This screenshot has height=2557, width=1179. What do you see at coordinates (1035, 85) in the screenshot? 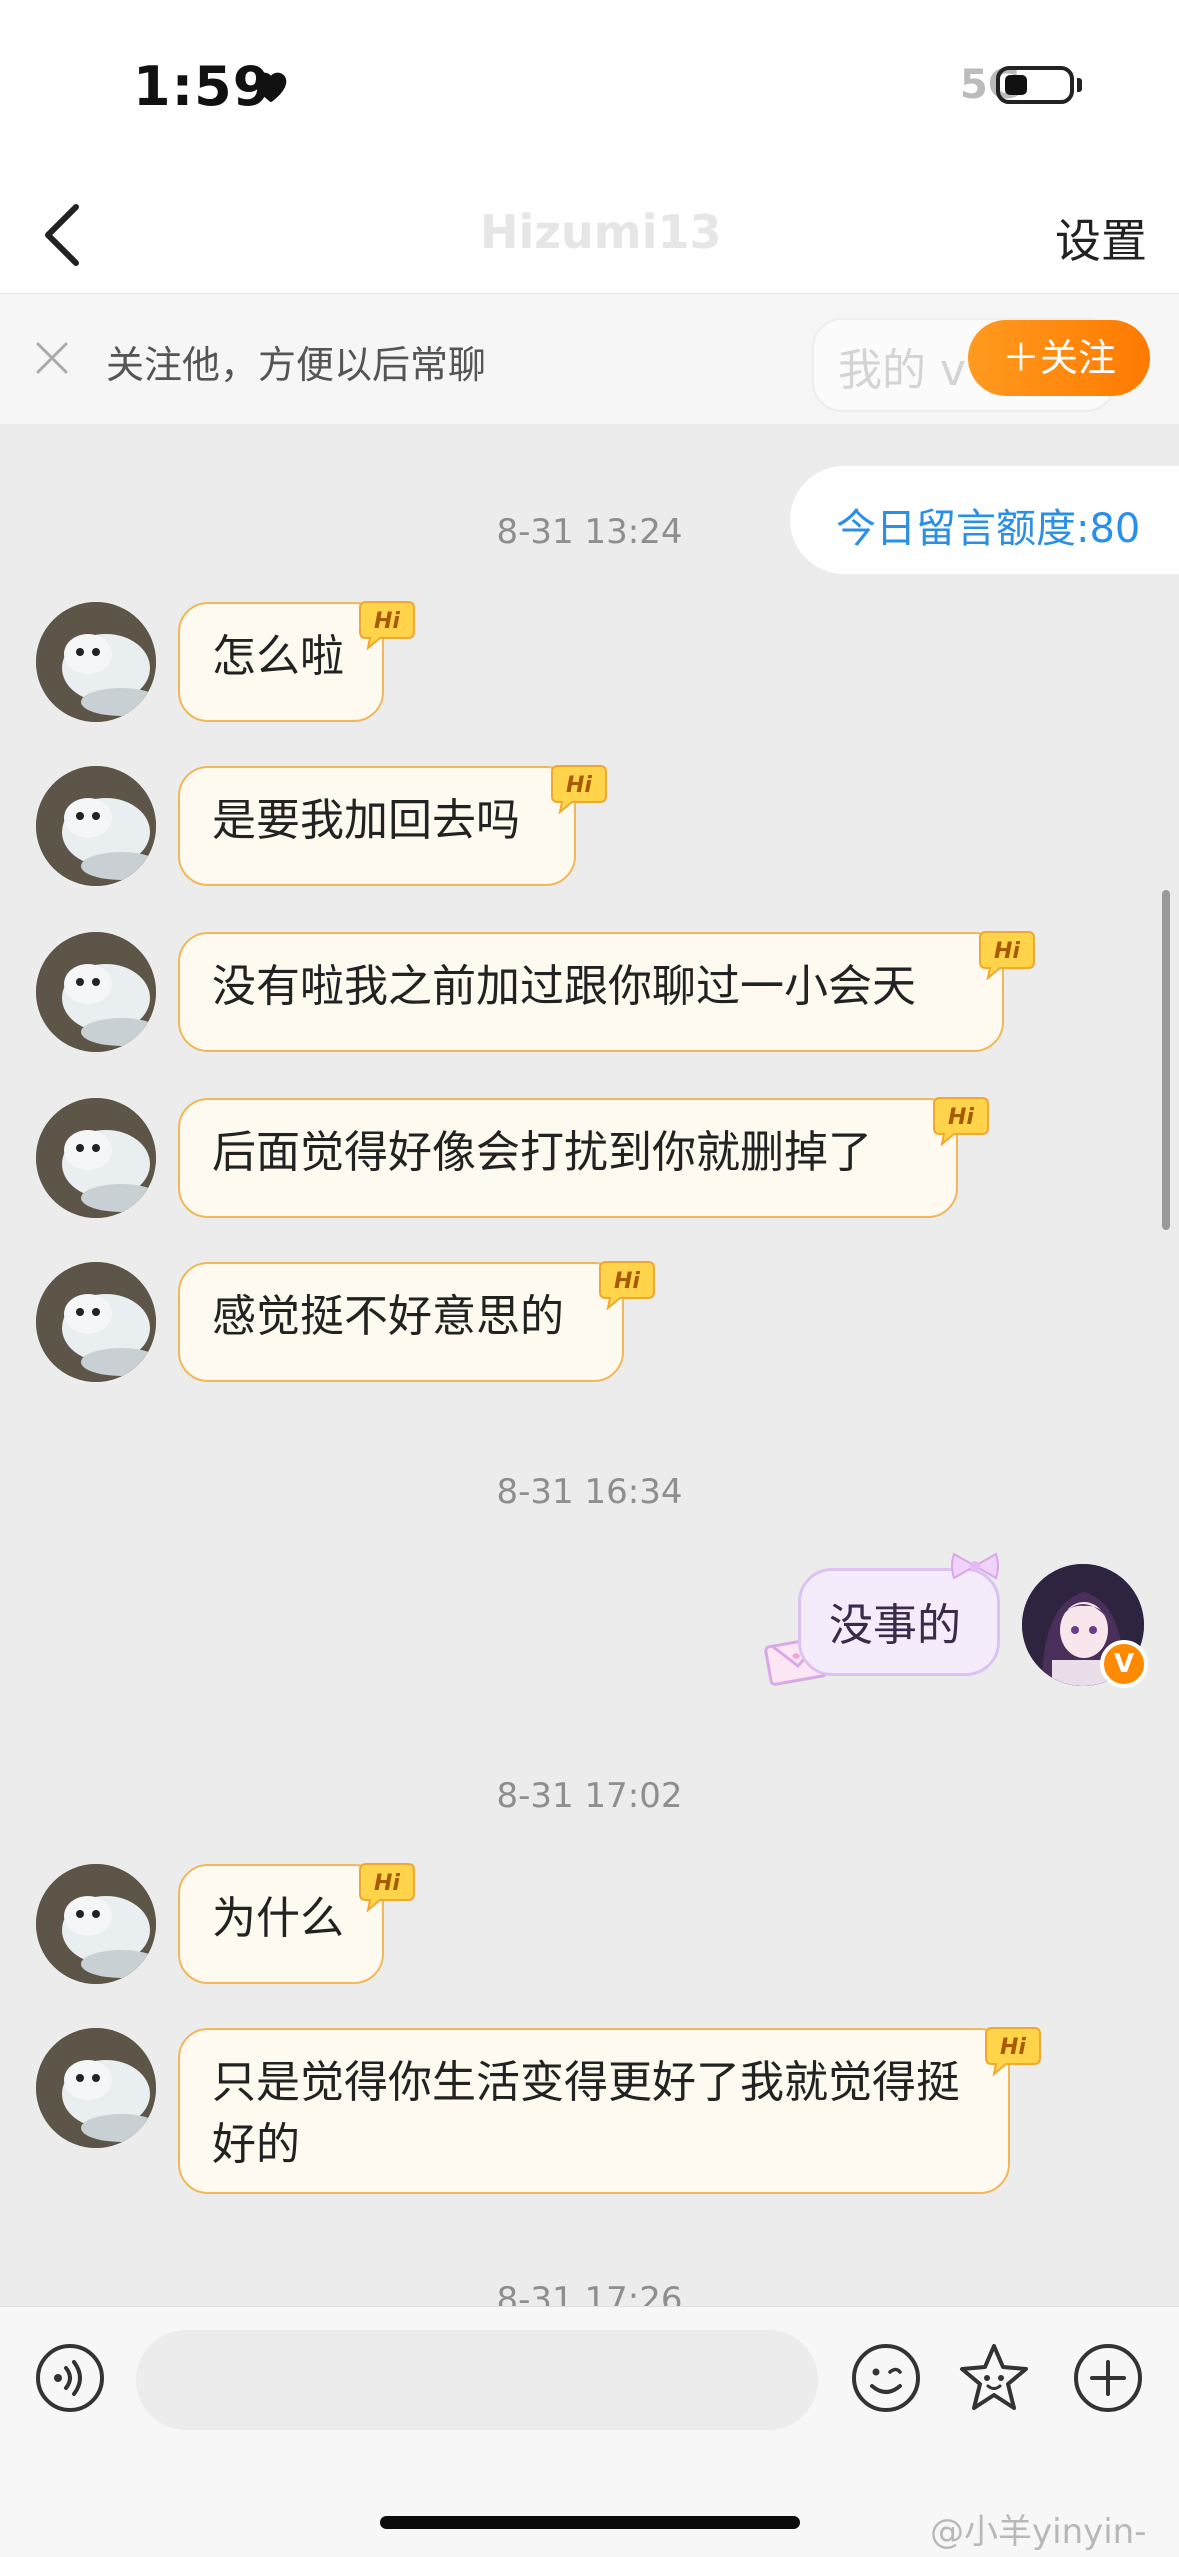
I see `battery-icon` at bounding box center [1035, 85].